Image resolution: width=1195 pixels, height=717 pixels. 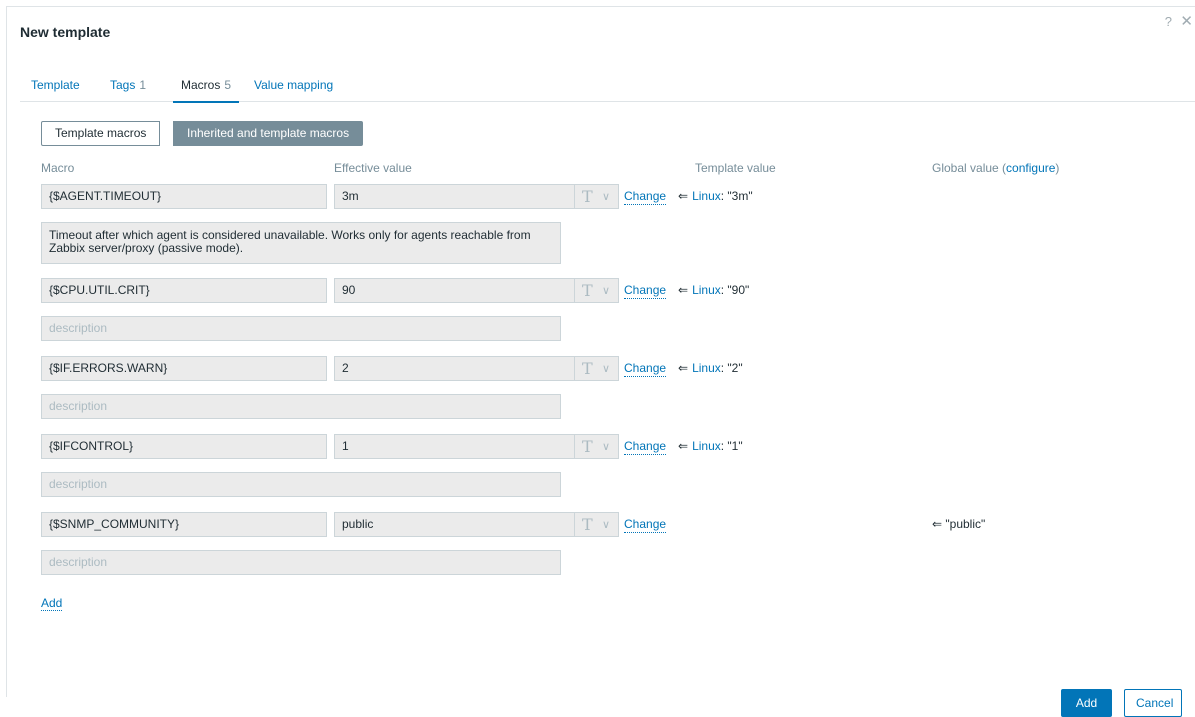 What do you see at coordinates (735, 168) in the screenshot?
I see `template-value-column-header: Template value` at bounding box center [735, 168].